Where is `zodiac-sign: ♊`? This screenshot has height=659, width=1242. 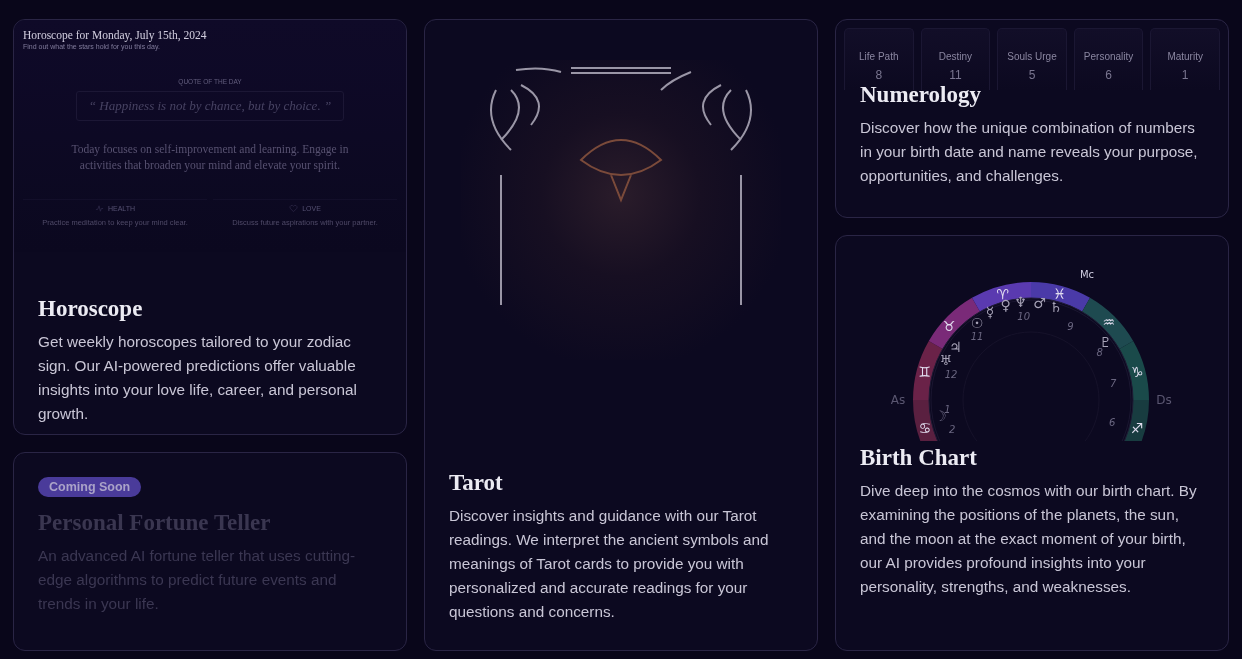
zodiac-sign: ♊ is located at coordinates (925, 371).